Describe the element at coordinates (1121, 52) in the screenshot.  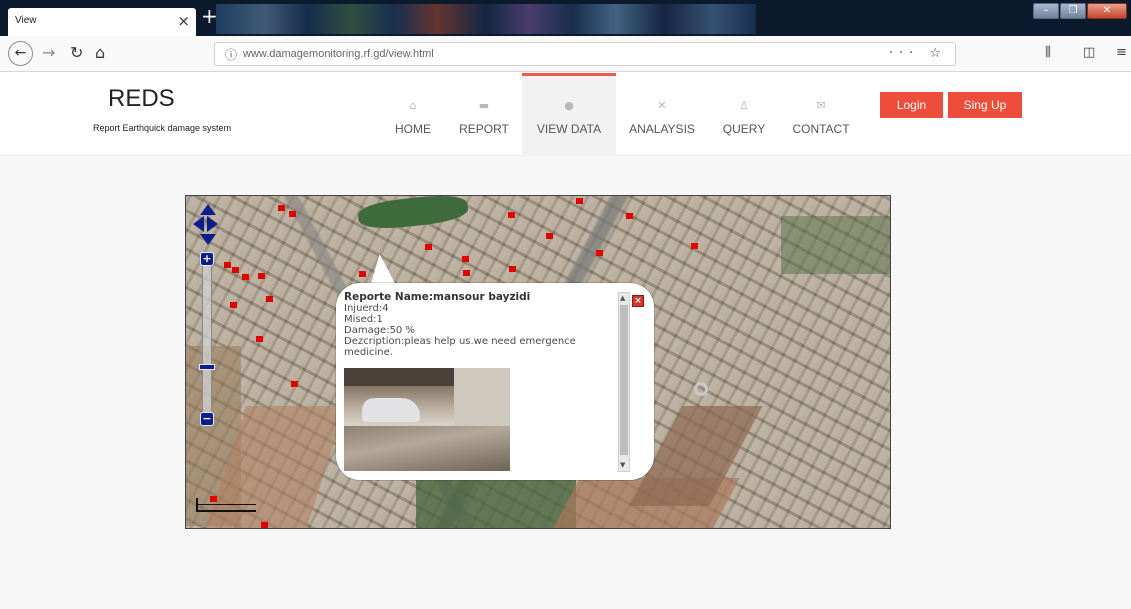
I see `menu-icon: ≡` at that location.